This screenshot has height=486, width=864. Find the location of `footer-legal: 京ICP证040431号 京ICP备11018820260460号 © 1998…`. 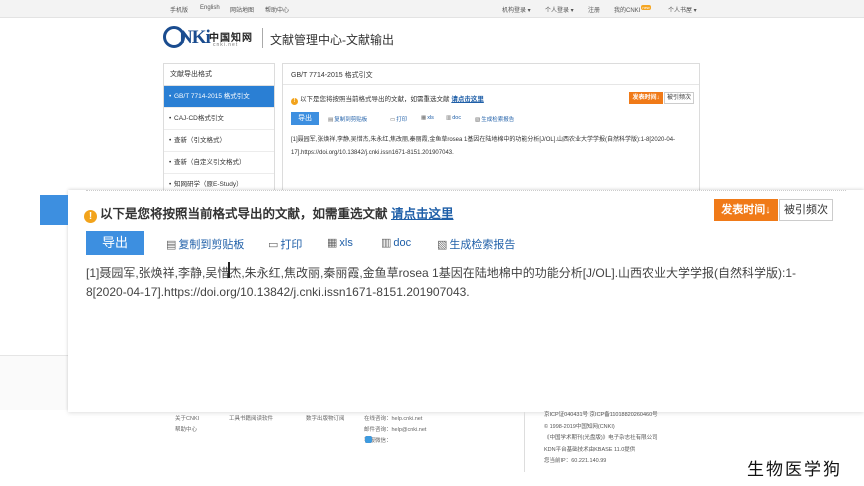

footer-legal: 京ICP证040431号 京ICP备11018820260460号 © 1998… is located at coordinates (601, 439).